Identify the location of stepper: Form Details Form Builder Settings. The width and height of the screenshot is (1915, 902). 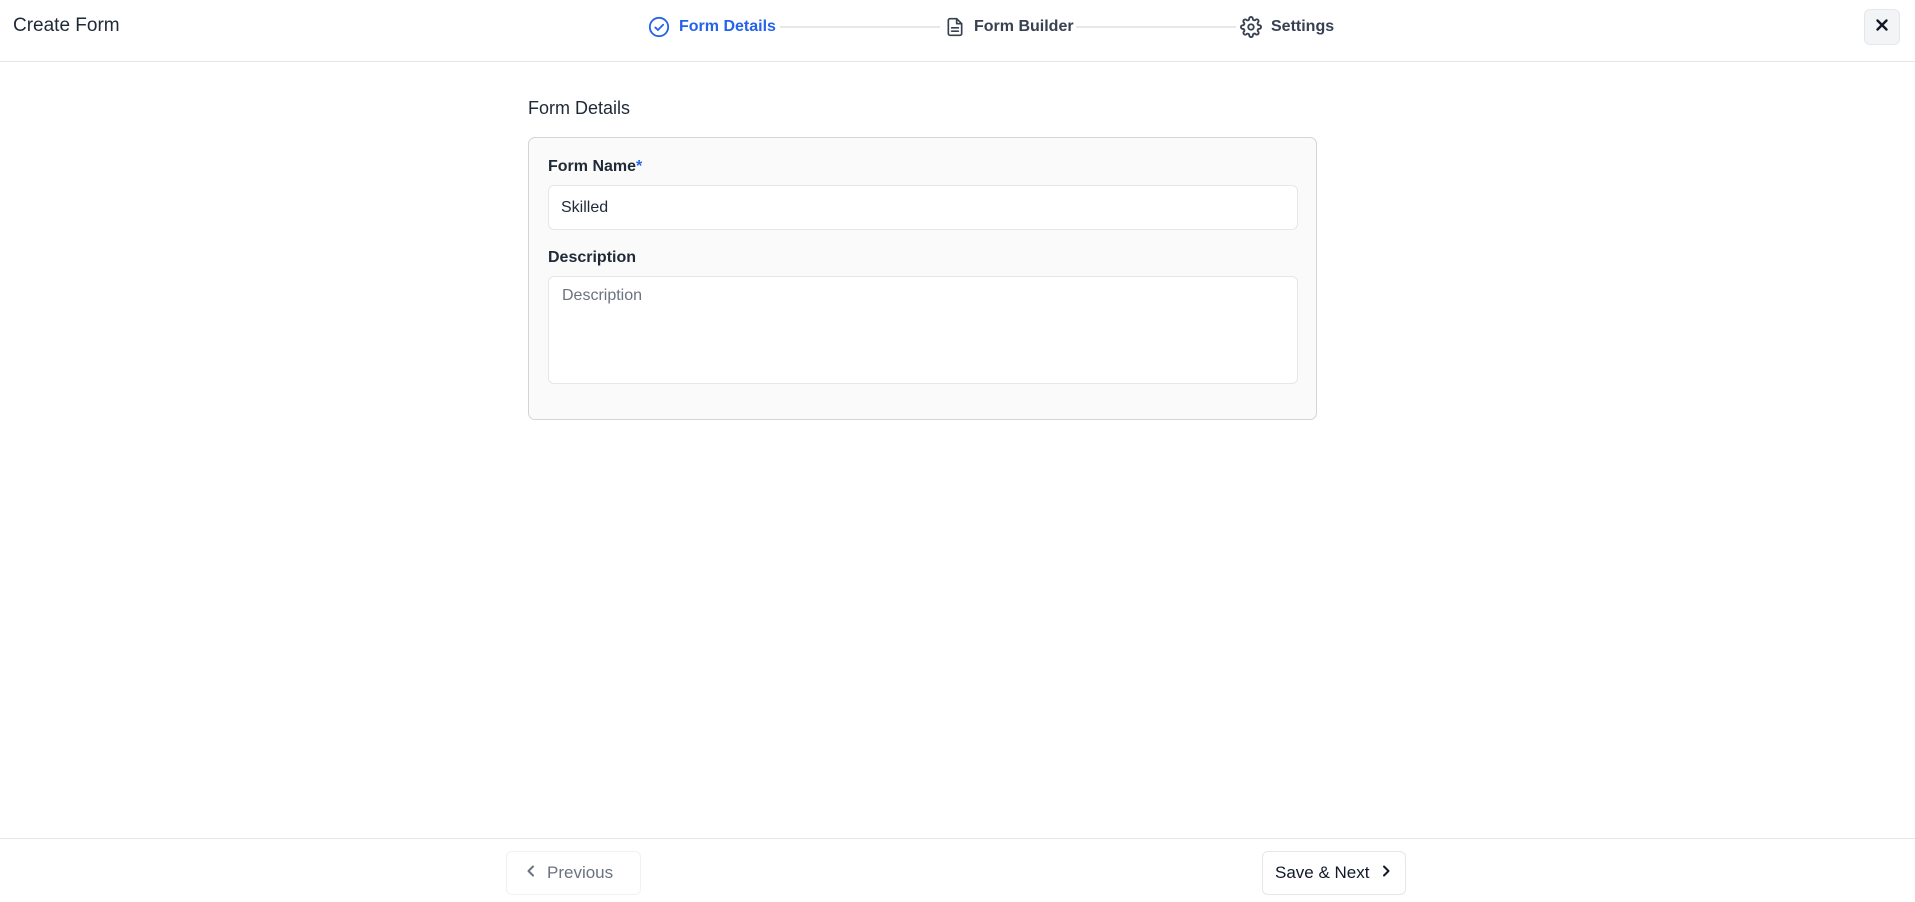
(957, 31).